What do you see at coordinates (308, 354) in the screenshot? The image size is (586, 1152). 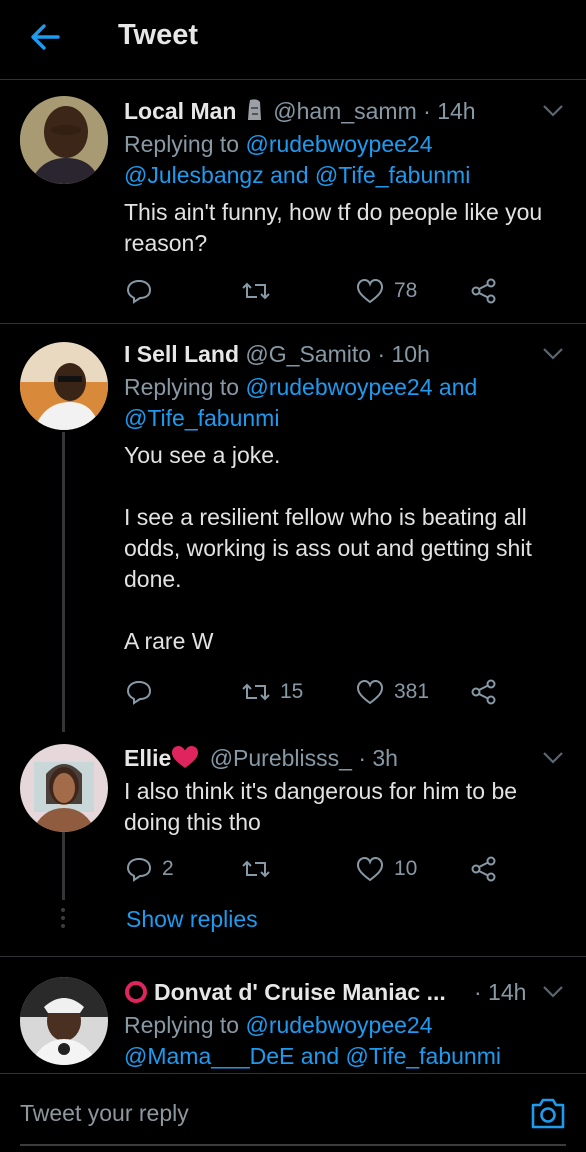 I see `user-handle: @G_Samito` at bounding box center [308, 354].